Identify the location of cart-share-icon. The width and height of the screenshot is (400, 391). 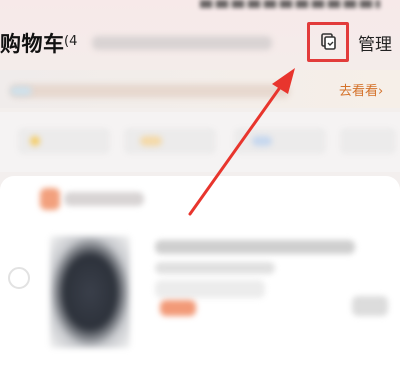
(328, 41).